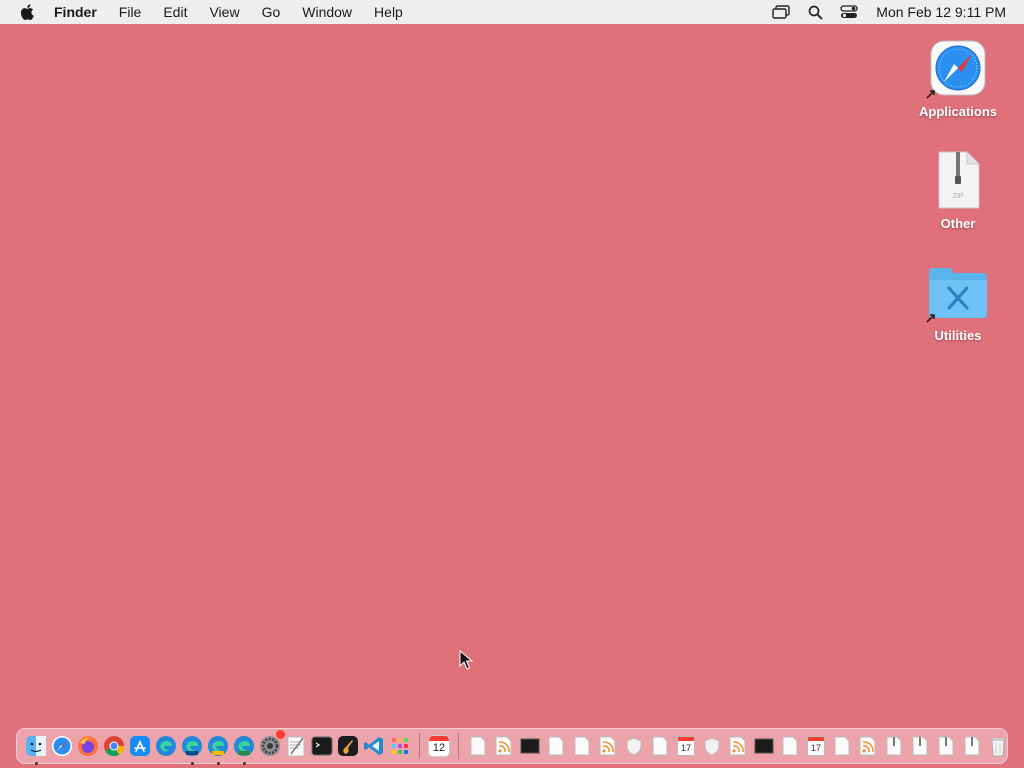 The width and height of the screenshot is (1024, 768). I want to click on dock-edge, so click(166, 746).